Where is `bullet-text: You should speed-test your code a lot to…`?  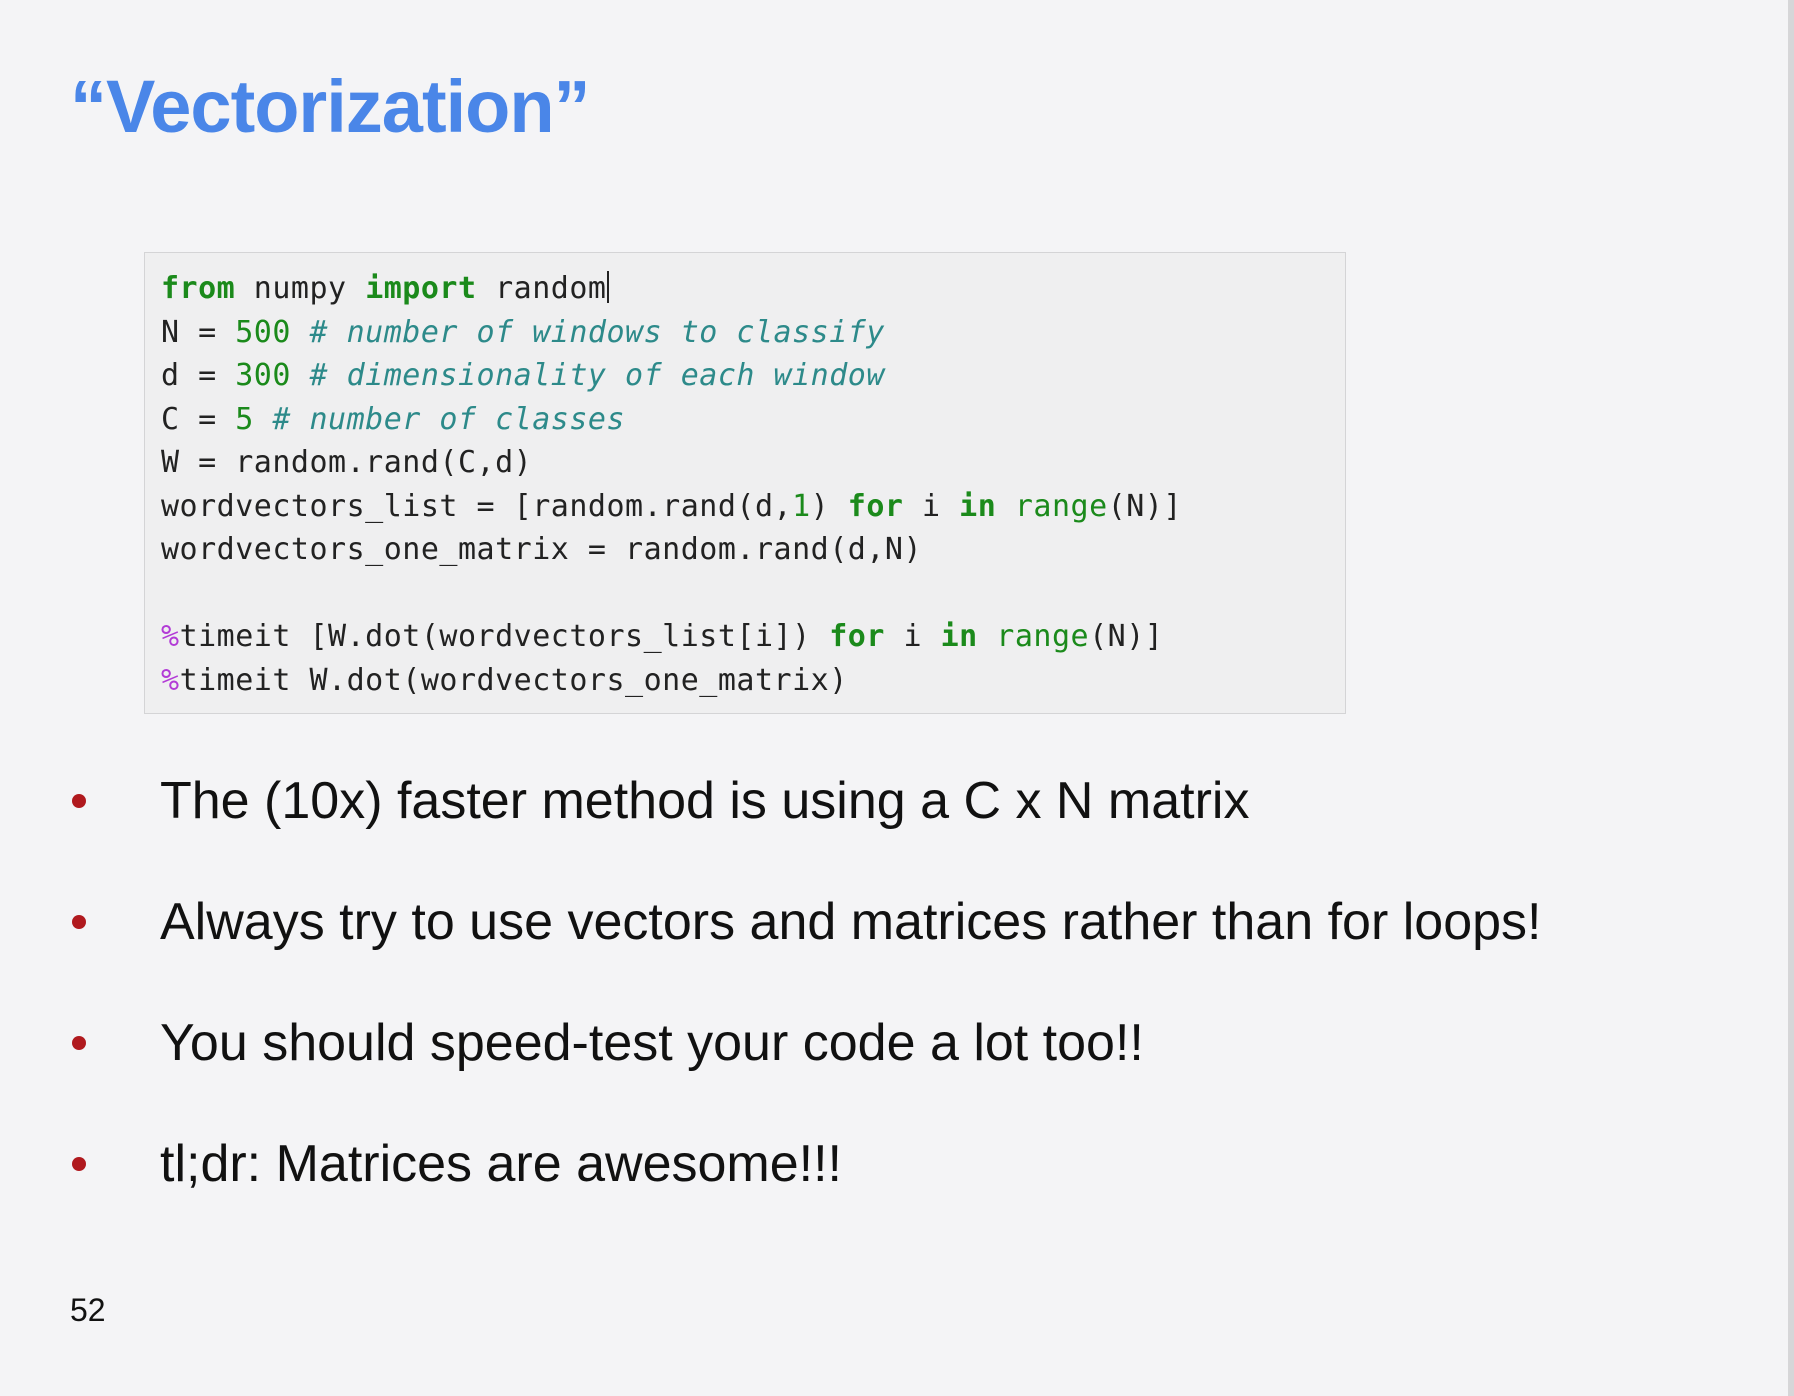
bullet-text: You should speed-test your code a lot to… is located at coordinates (652, 1042).